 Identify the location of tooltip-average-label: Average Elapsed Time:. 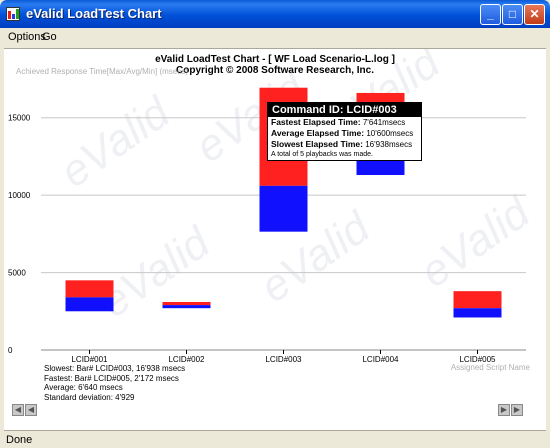
(318, 133).